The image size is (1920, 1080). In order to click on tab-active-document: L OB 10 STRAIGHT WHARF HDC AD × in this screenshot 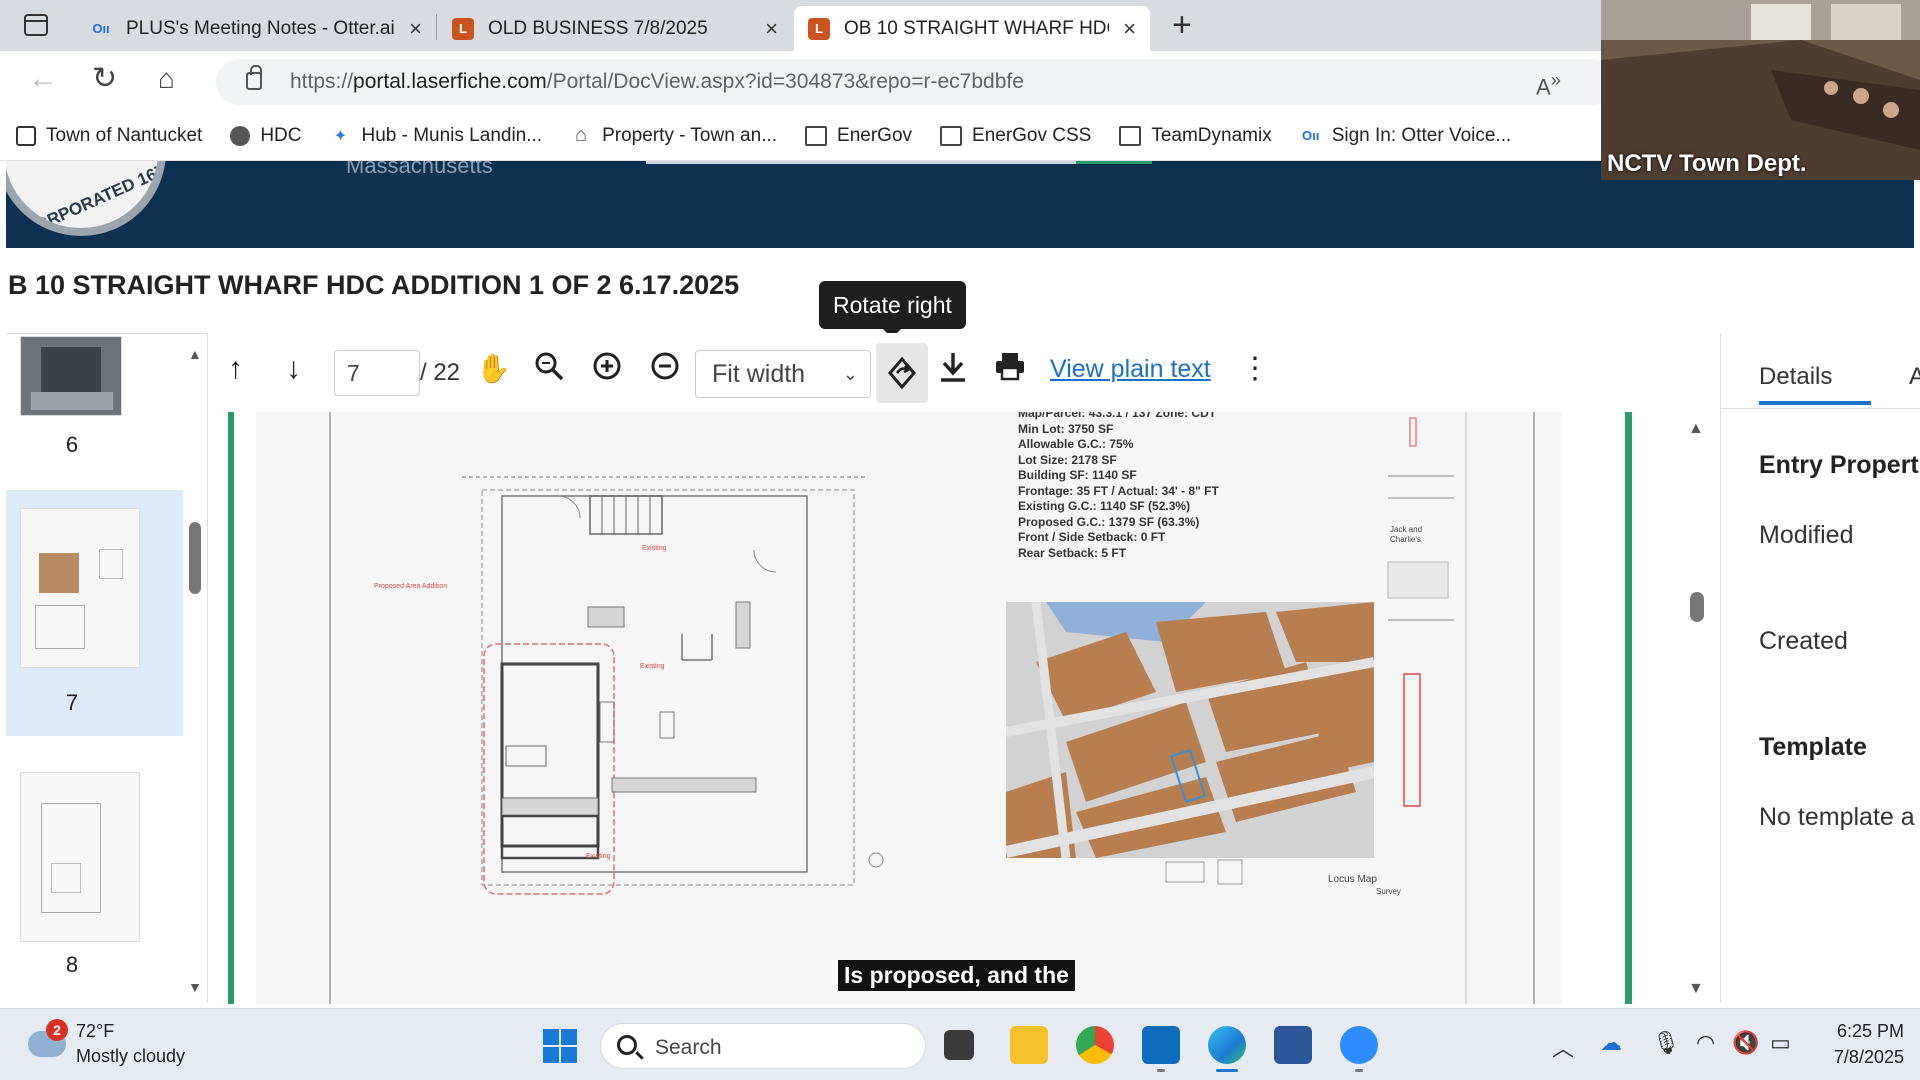, I will do `click(972, 28)`.